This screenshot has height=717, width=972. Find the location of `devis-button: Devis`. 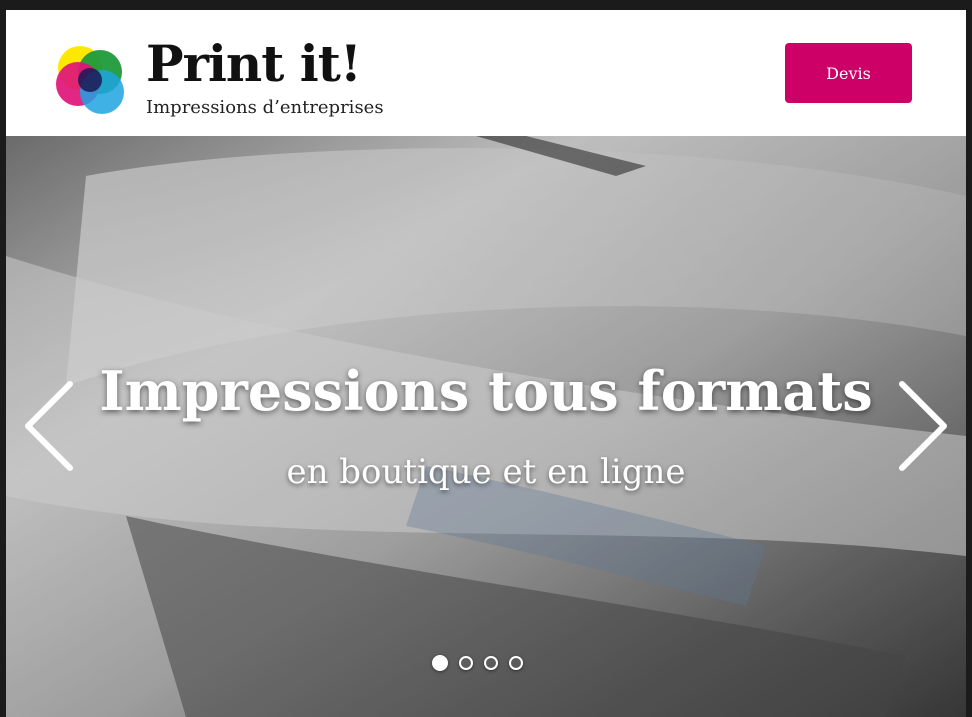

devis-button: Devis is located at coordinates (848, 73).